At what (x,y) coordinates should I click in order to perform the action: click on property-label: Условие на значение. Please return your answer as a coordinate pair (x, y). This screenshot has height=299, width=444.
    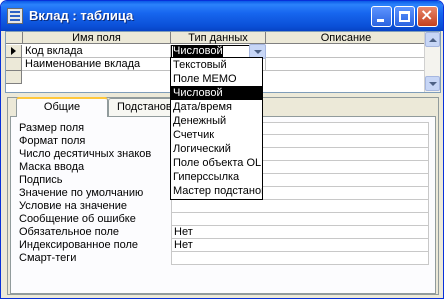
    Looking at the image, I should click on (73, 206).